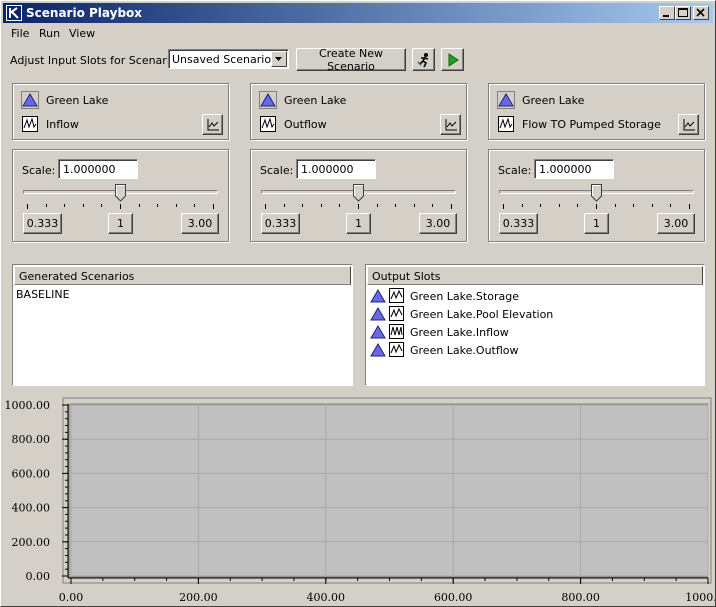 The height and width of the screenshot is (607, 716). What do you see at coordinates (683, 13) in the screenshot?
I see `maximize-button` at bounding box center [683, 13].